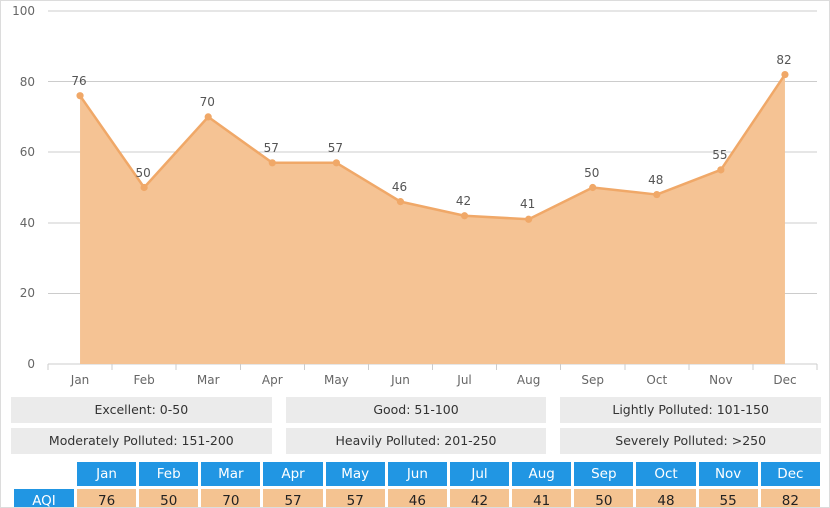 This screenshot has height=508, width=830. What do you see at coordinates (399, 186) in the screenshot?
I see `point-value-jun: 46` at bounding box center [399, 186].